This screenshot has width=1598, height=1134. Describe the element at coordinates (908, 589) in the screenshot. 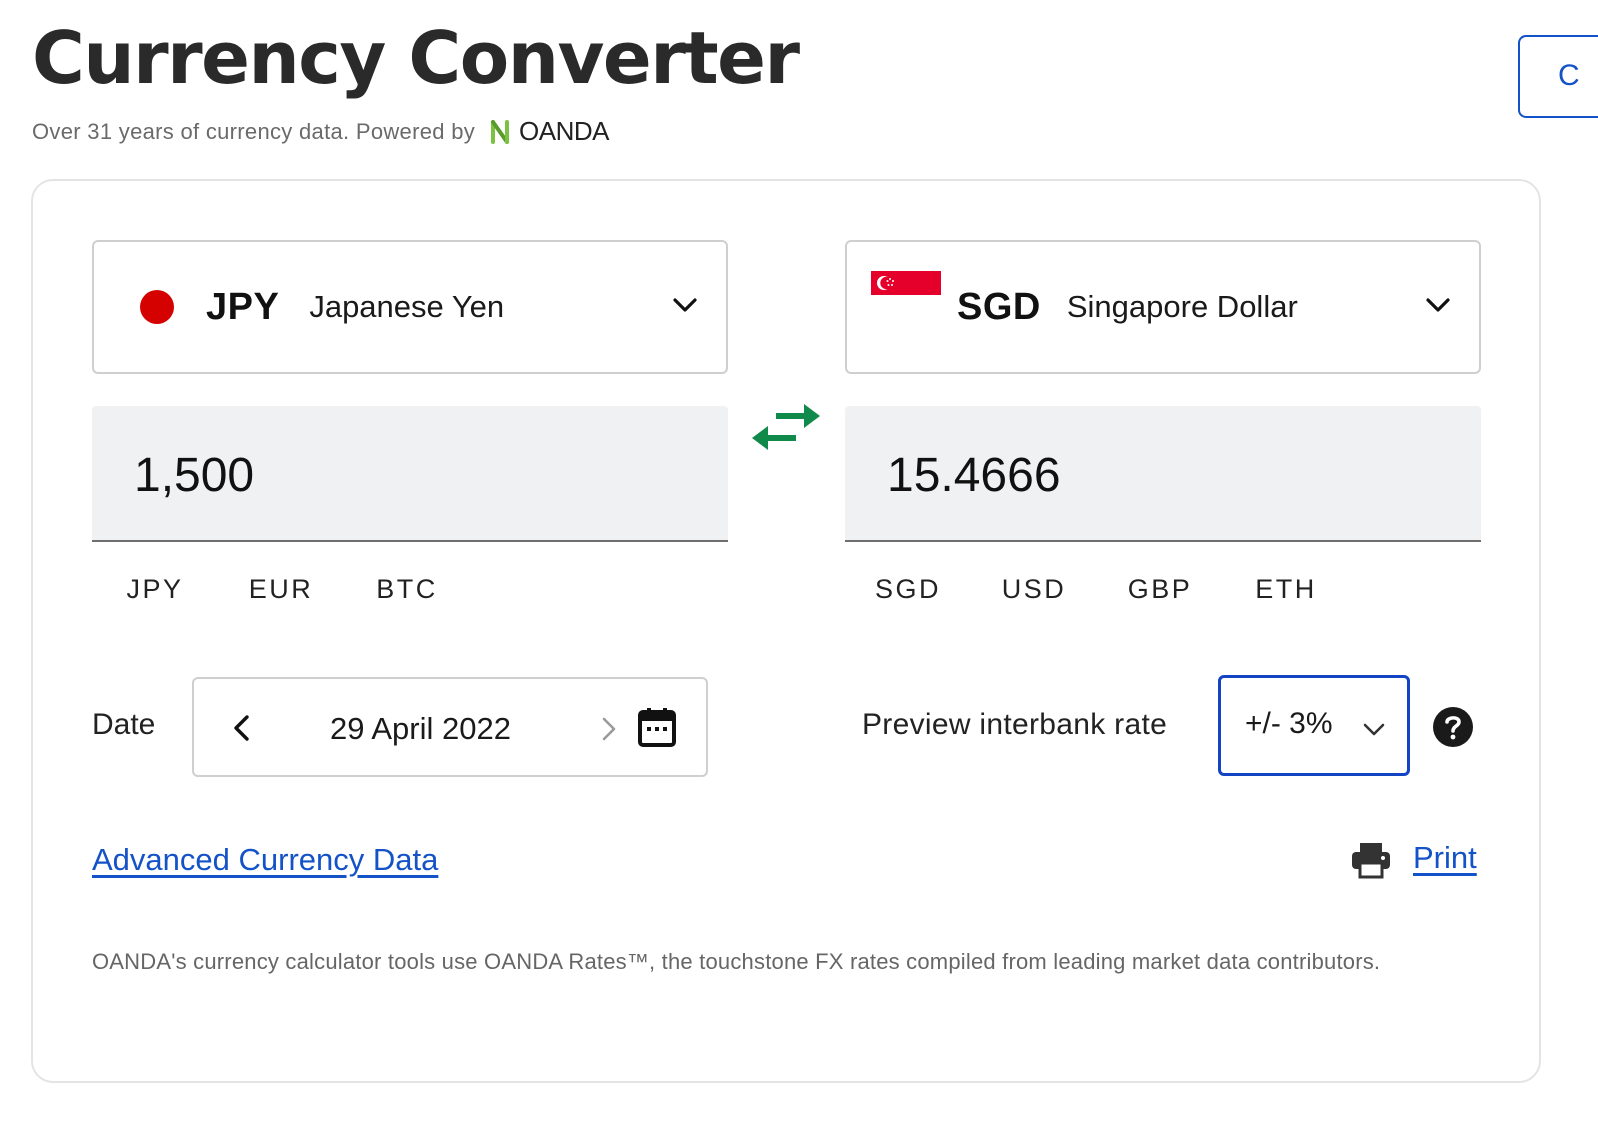

I see `quick-currency-sgd: SGD` at that location.